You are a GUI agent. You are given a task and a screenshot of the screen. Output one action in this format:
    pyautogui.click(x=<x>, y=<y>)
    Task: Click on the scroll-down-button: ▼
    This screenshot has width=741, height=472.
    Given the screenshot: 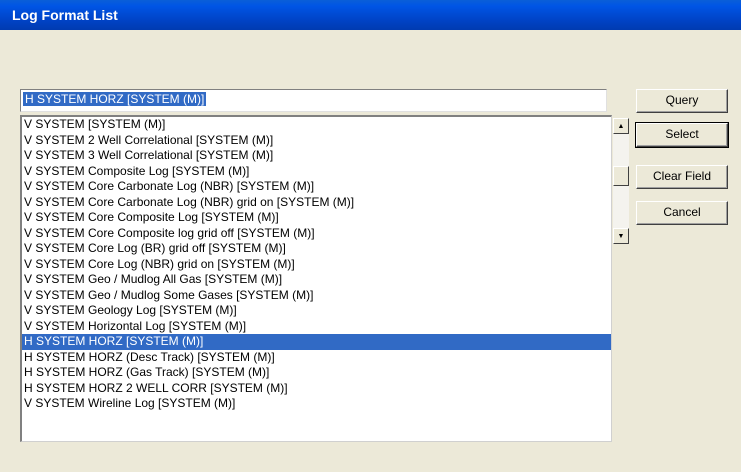 What is the action you would take?
    pyautogui.click(x=621, y=236)
    